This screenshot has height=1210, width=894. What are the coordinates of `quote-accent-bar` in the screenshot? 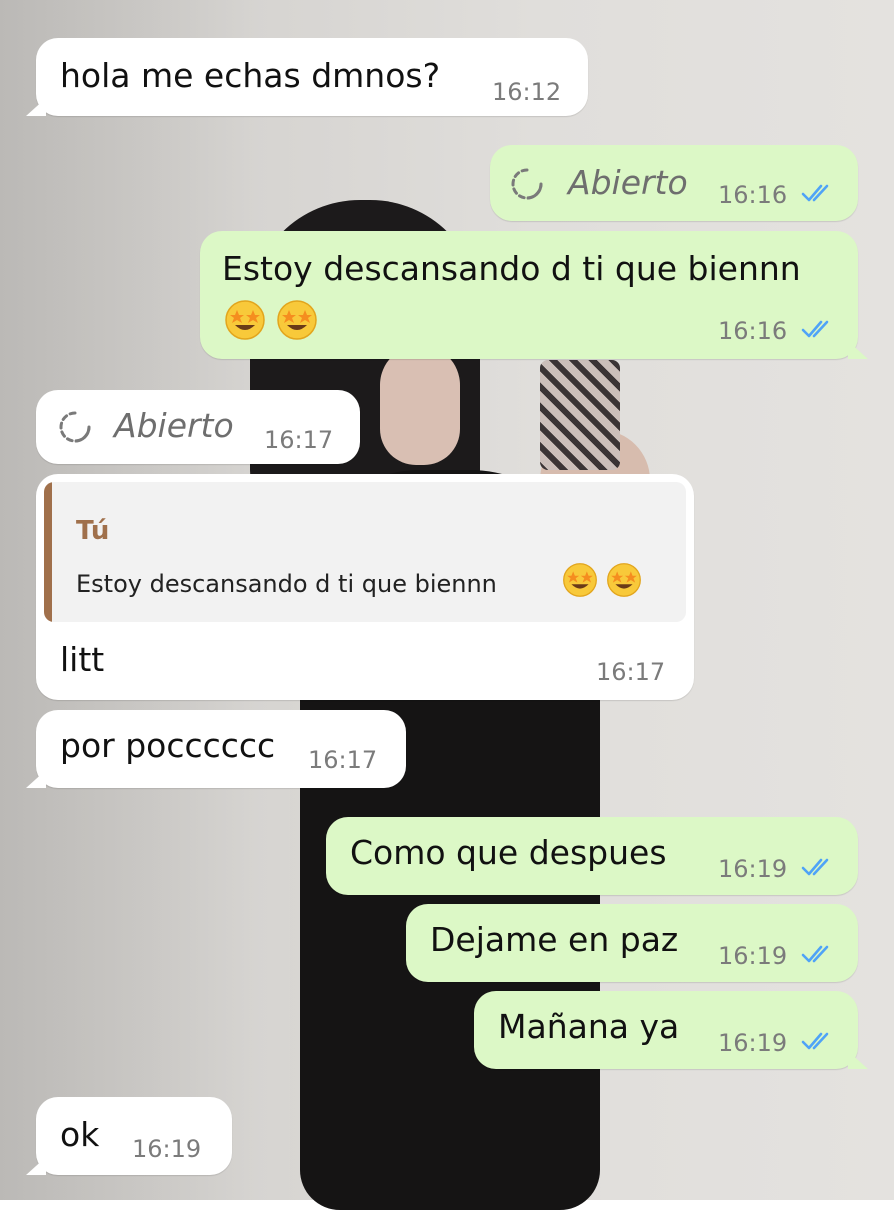 It's located at (48, 552).